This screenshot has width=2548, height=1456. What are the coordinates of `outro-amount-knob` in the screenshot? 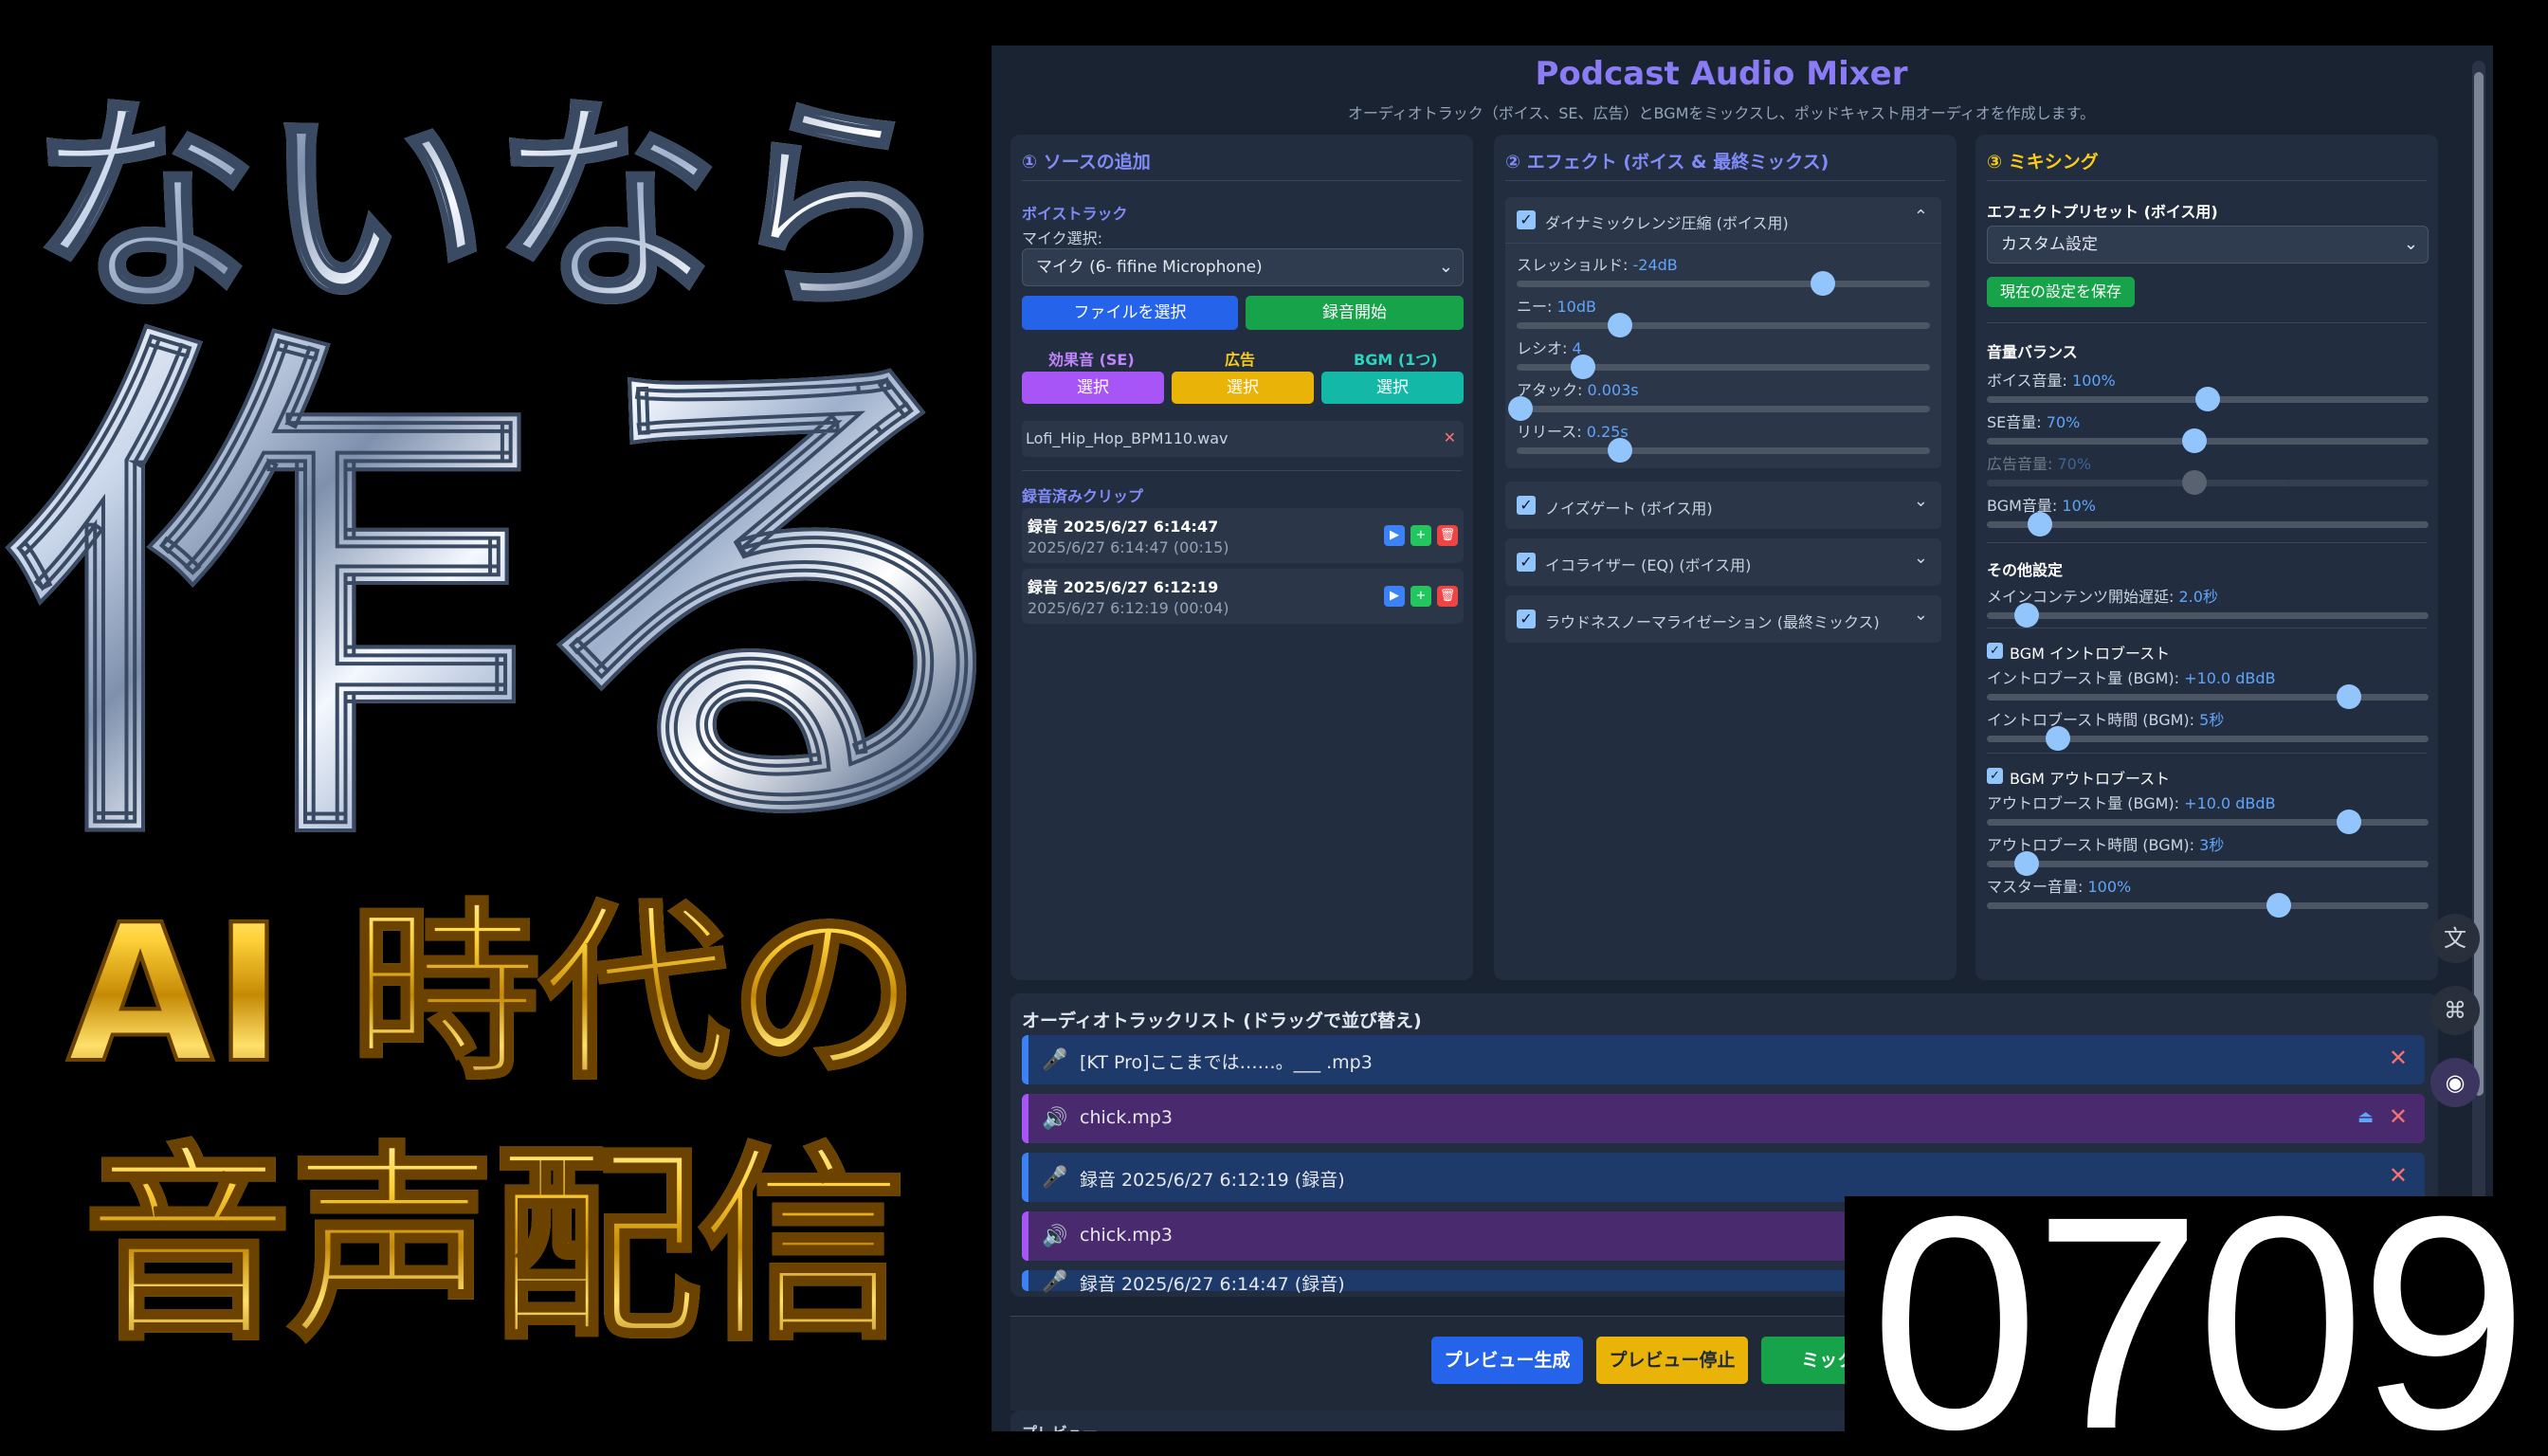 It's located at (2349, 822).